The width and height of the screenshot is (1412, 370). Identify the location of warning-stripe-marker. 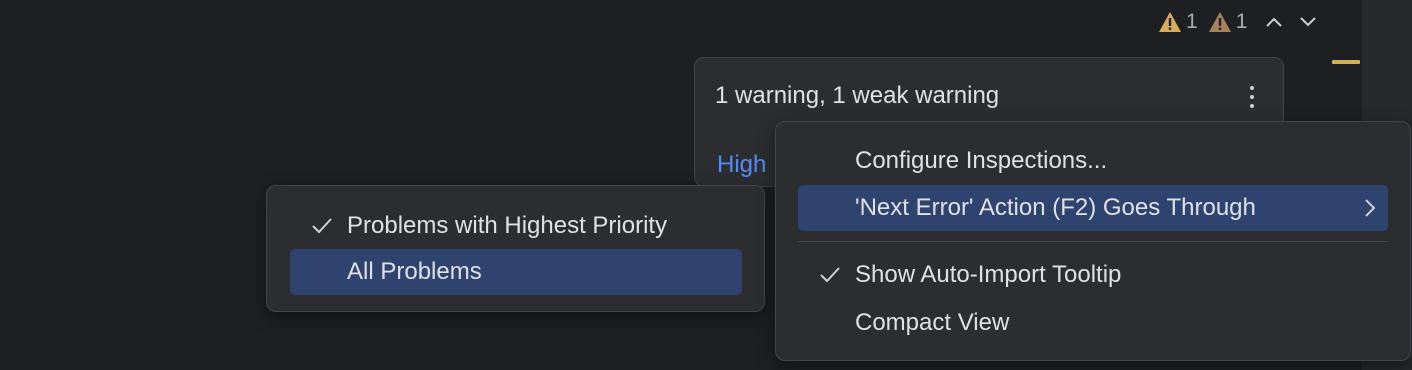
(1346, 62).